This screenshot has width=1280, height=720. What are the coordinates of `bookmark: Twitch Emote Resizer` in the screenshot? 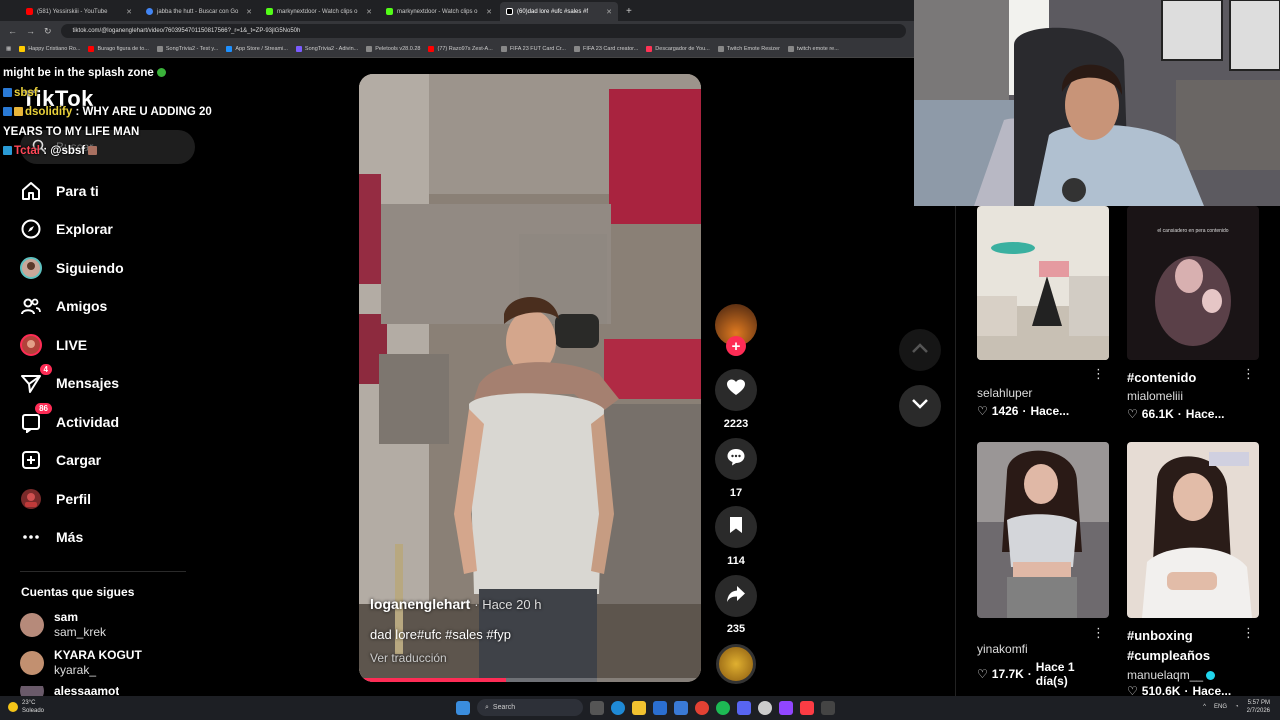 It's located at (748, 49).